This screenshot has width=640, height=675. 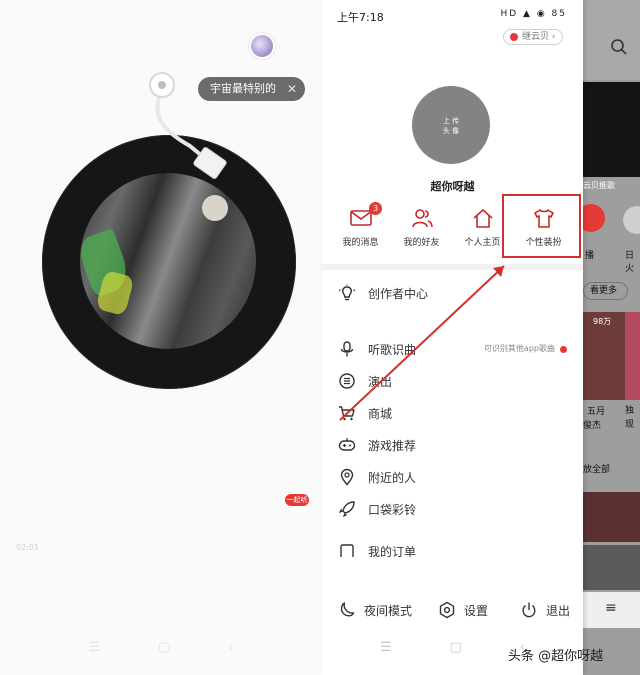 What do you see at coordinates (452, 547) in the screenshot?
I see `menu-item-orders: 我的订单` at bounding box center [452, 547].